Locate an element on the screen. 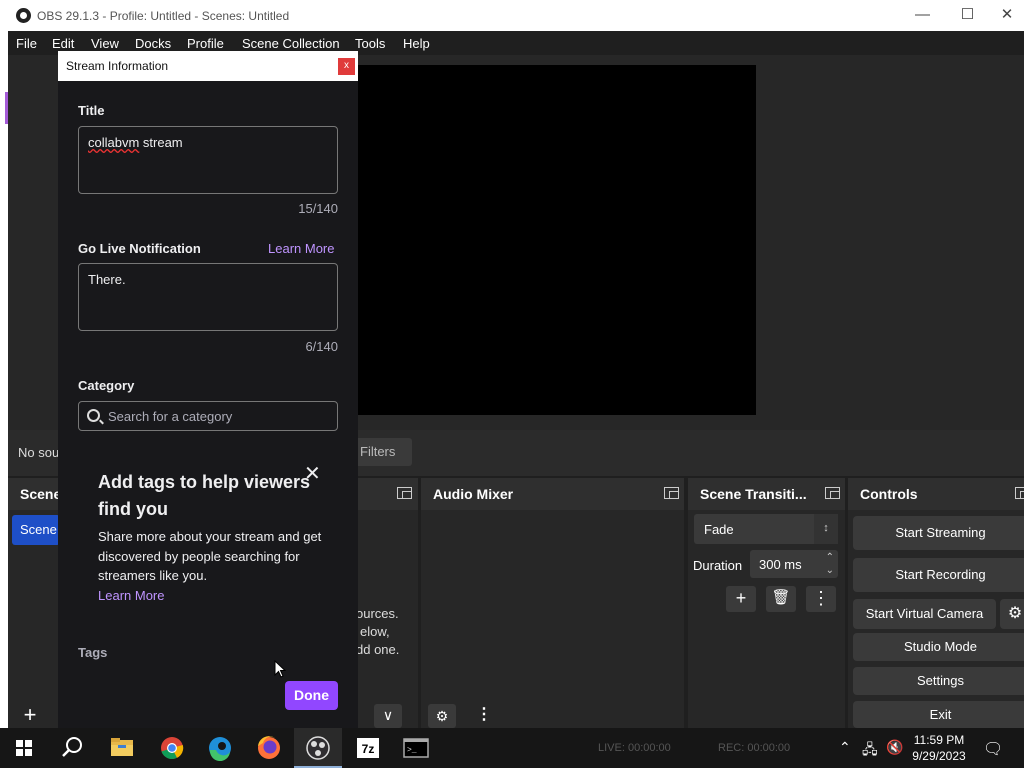  edge-icon is located at coordinates (220, 748).